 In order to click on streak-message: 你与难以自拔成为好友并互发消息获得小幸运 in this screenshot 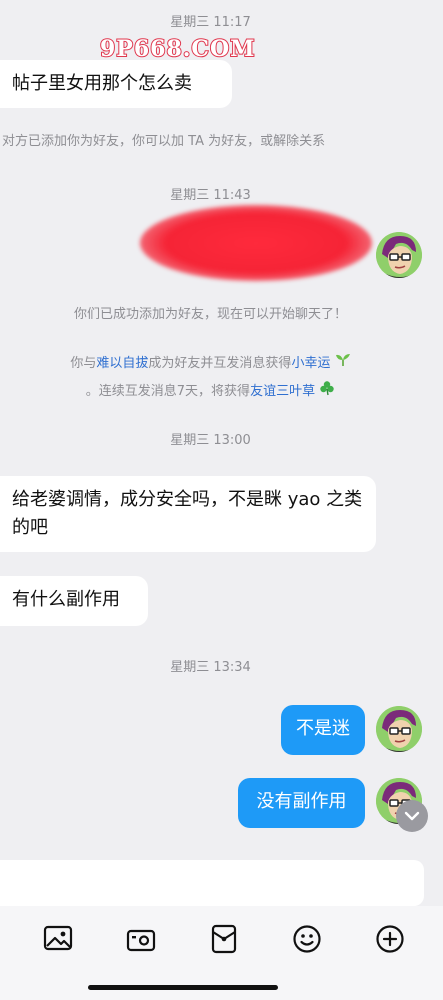, I will do `click(210, 363)`.